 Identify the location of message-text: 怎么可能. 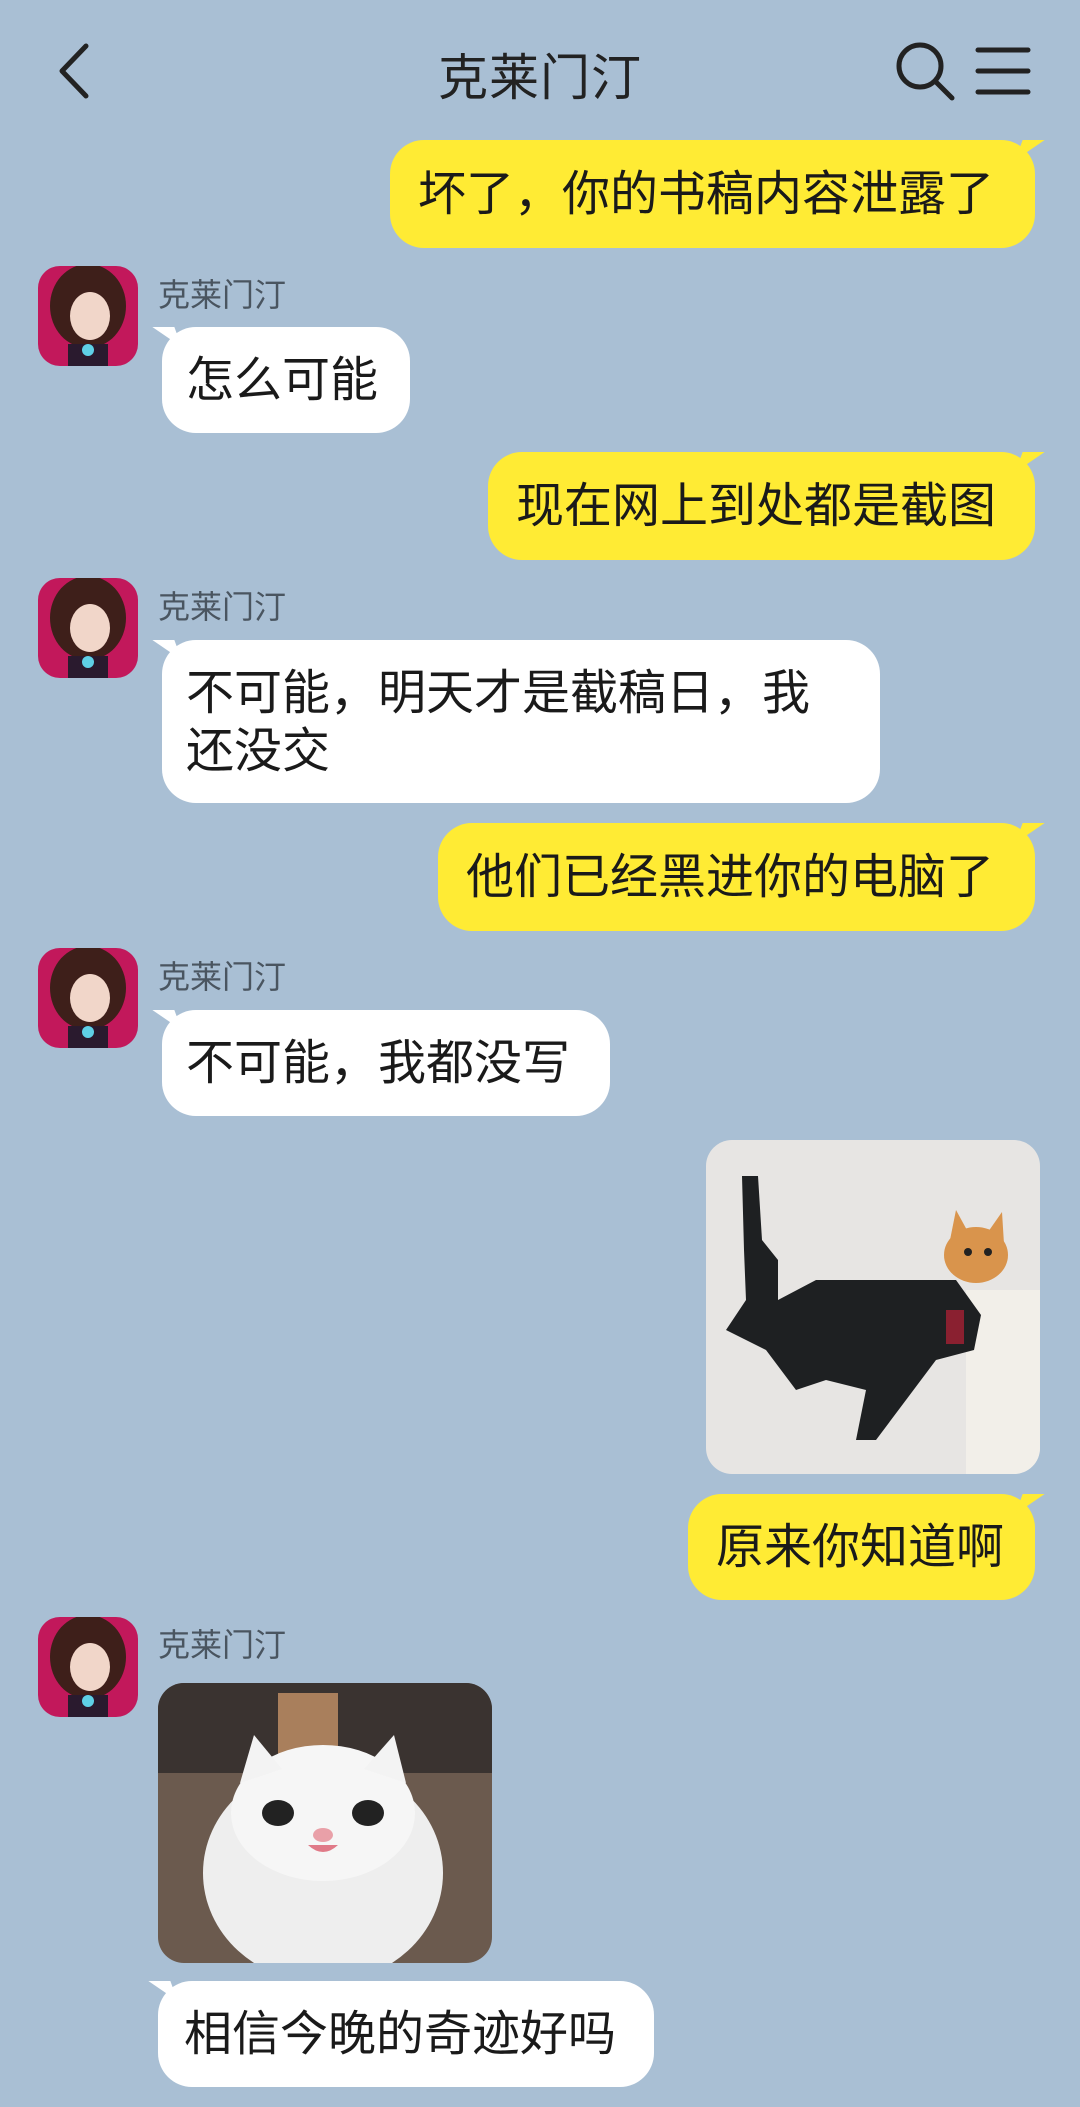
(282, 380).